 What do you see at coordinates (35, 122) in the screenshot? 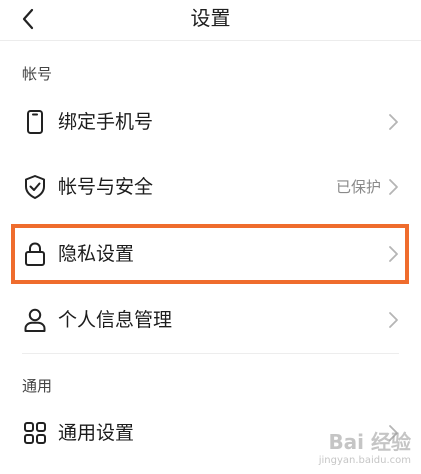
I see `phone-icon` at bounding box center [35, 122].